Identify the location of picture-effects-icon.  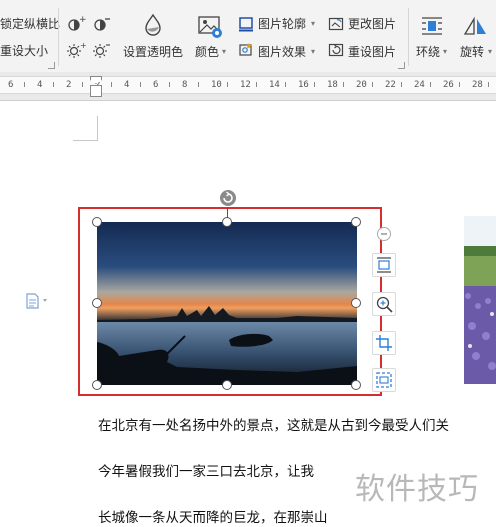
(246, 50).